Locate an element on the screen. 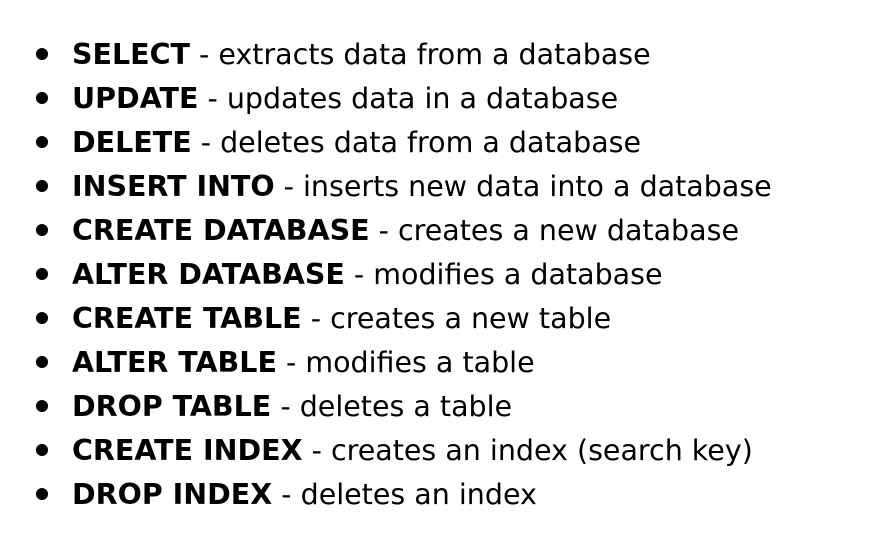 The width and height of the screenshot is (888, 552). command-name: ALTER DATABASE is located at coordinates (208, 274).